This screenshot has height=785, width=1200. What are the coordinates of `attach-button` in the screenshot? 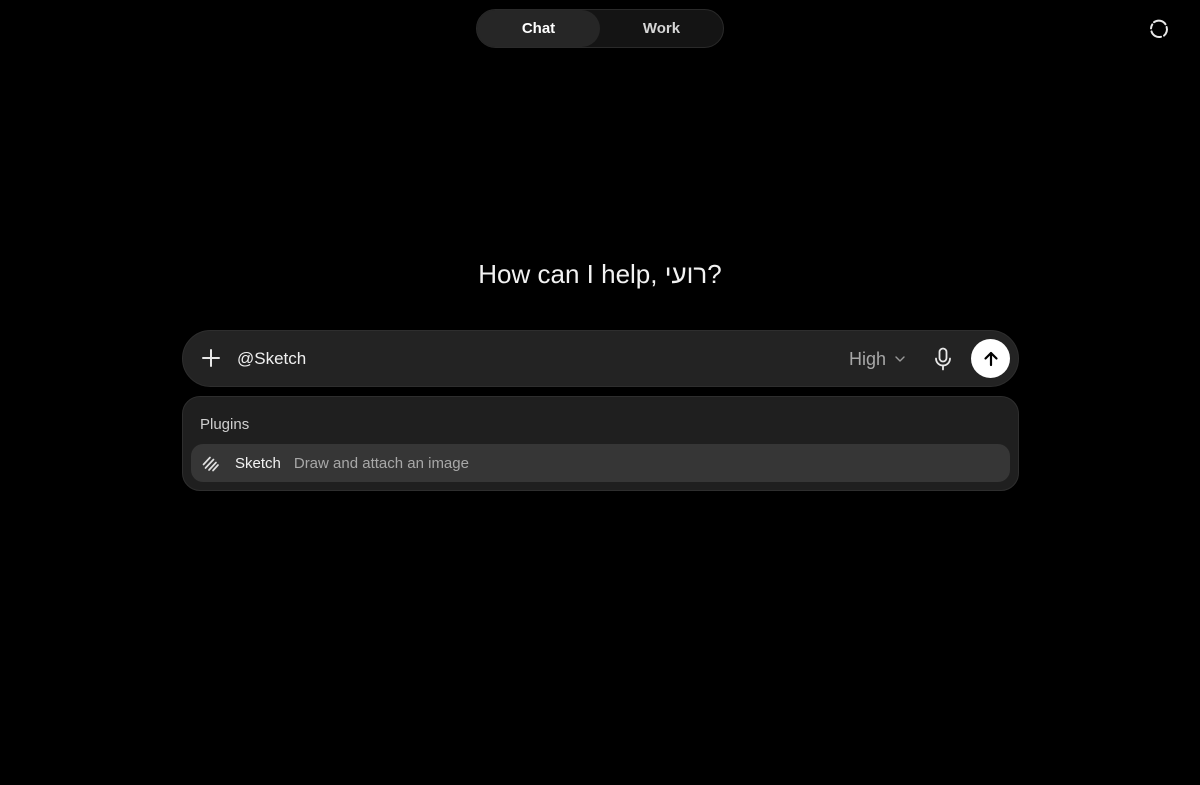 It's located at (211, 358).